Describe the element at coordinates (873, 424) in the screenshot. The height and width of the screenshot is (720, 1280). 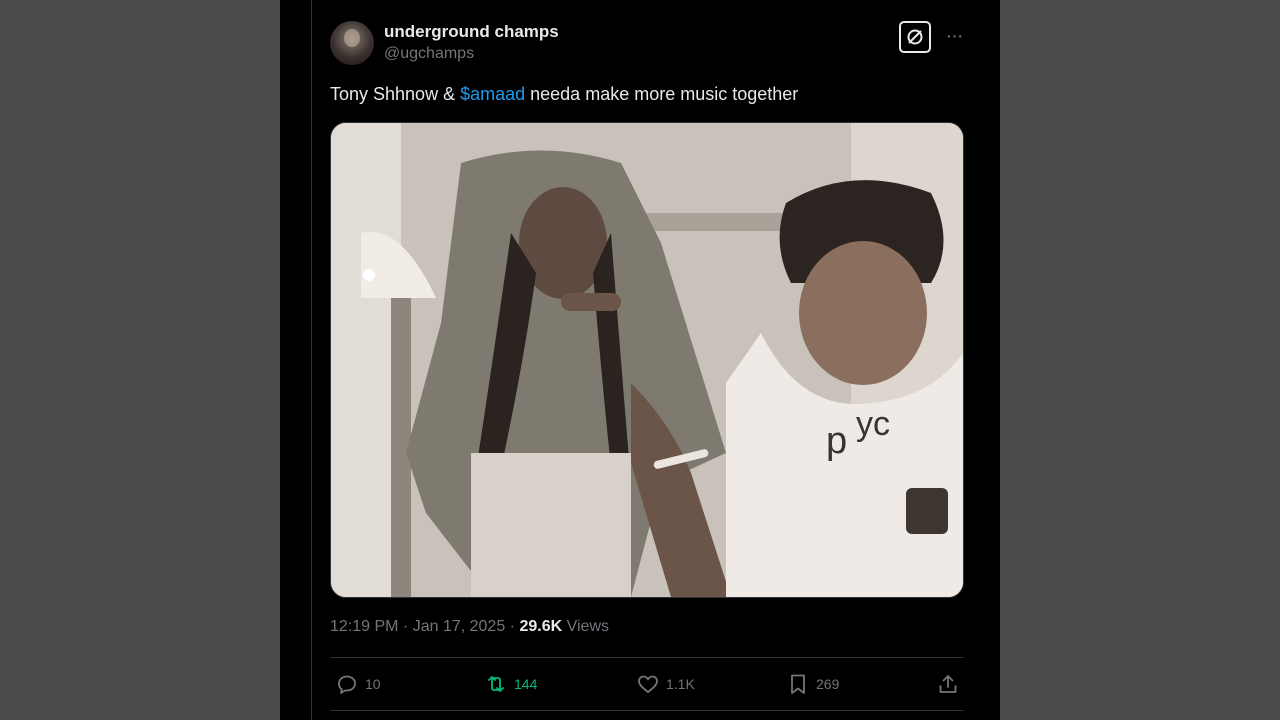
I see `svg-text: yc` at that location.